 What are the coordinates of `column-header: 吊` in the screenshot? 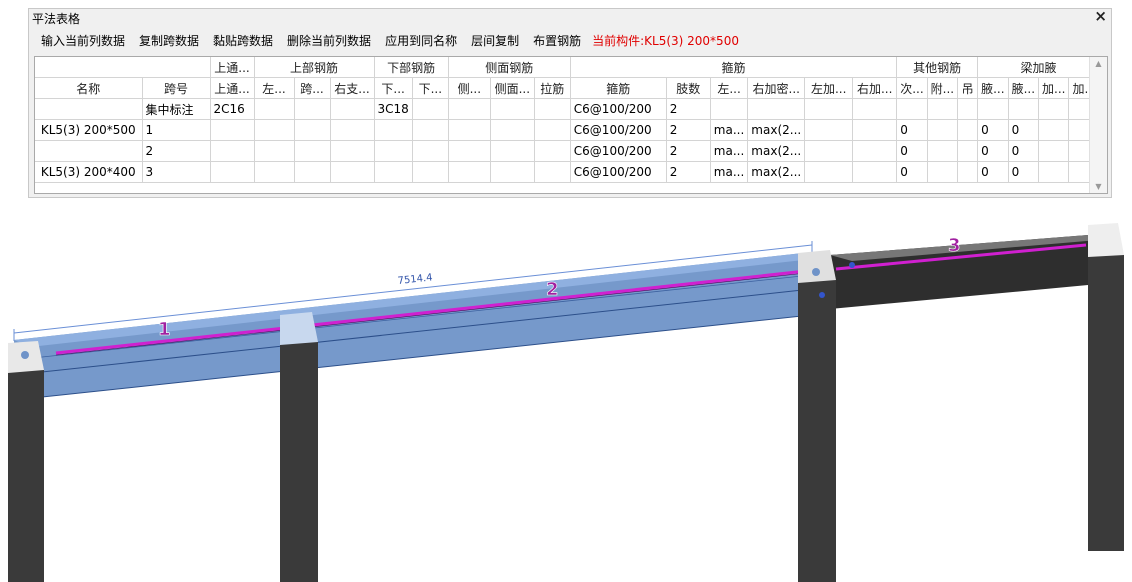 It's located at (968, 88).